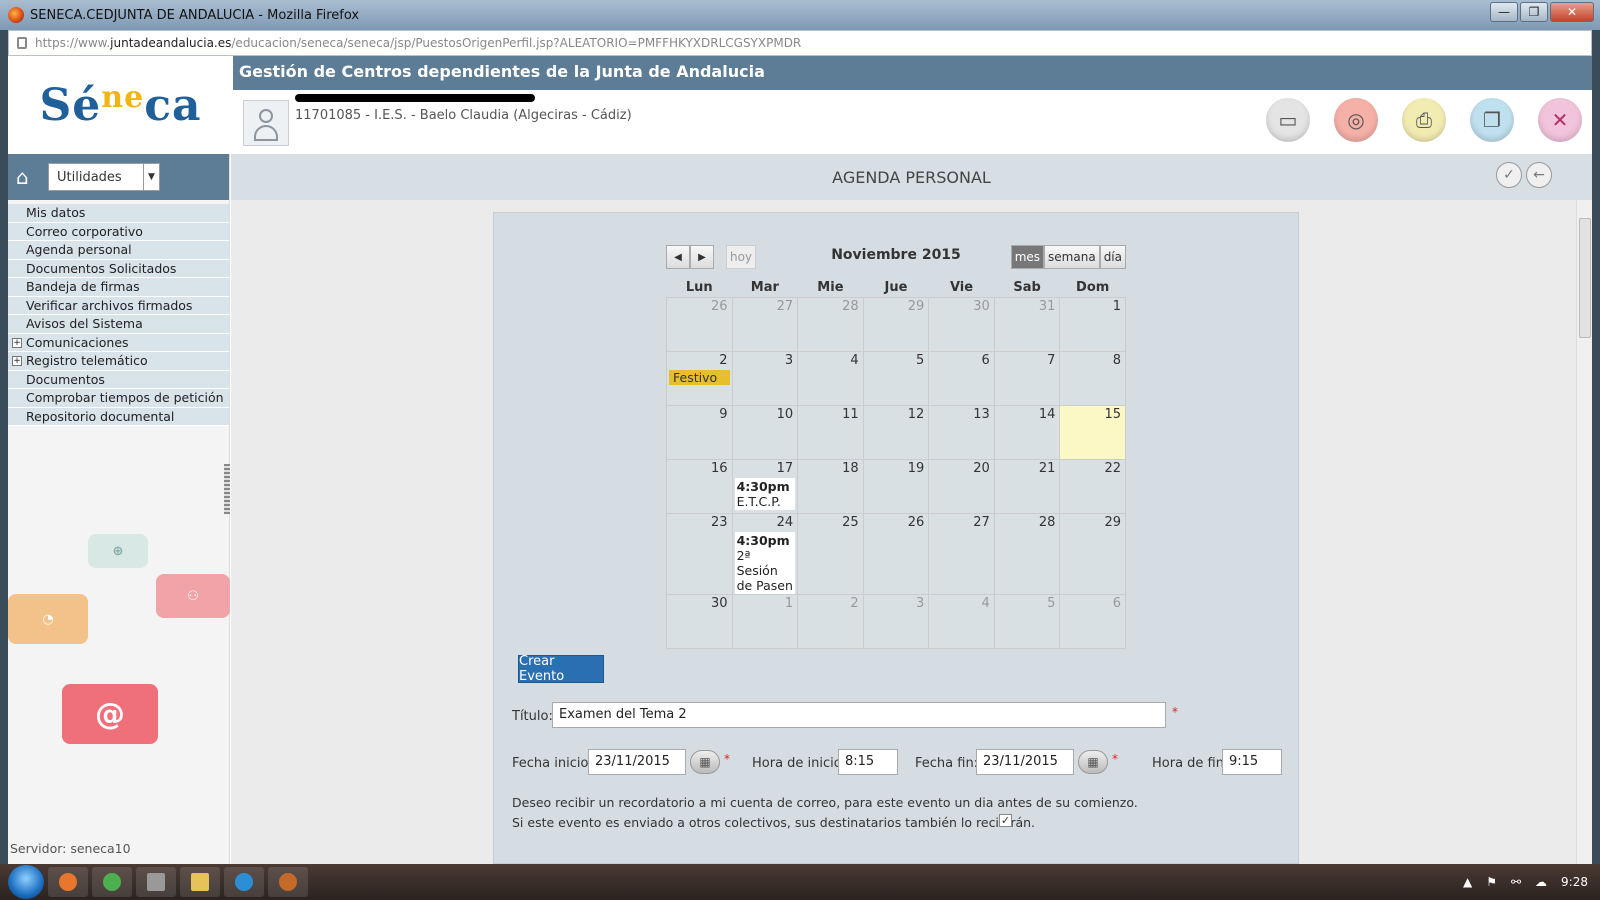 This screenshot has width=1600, height=900. I want to click on calendar-day-cell: 7, so click(1027, 378).